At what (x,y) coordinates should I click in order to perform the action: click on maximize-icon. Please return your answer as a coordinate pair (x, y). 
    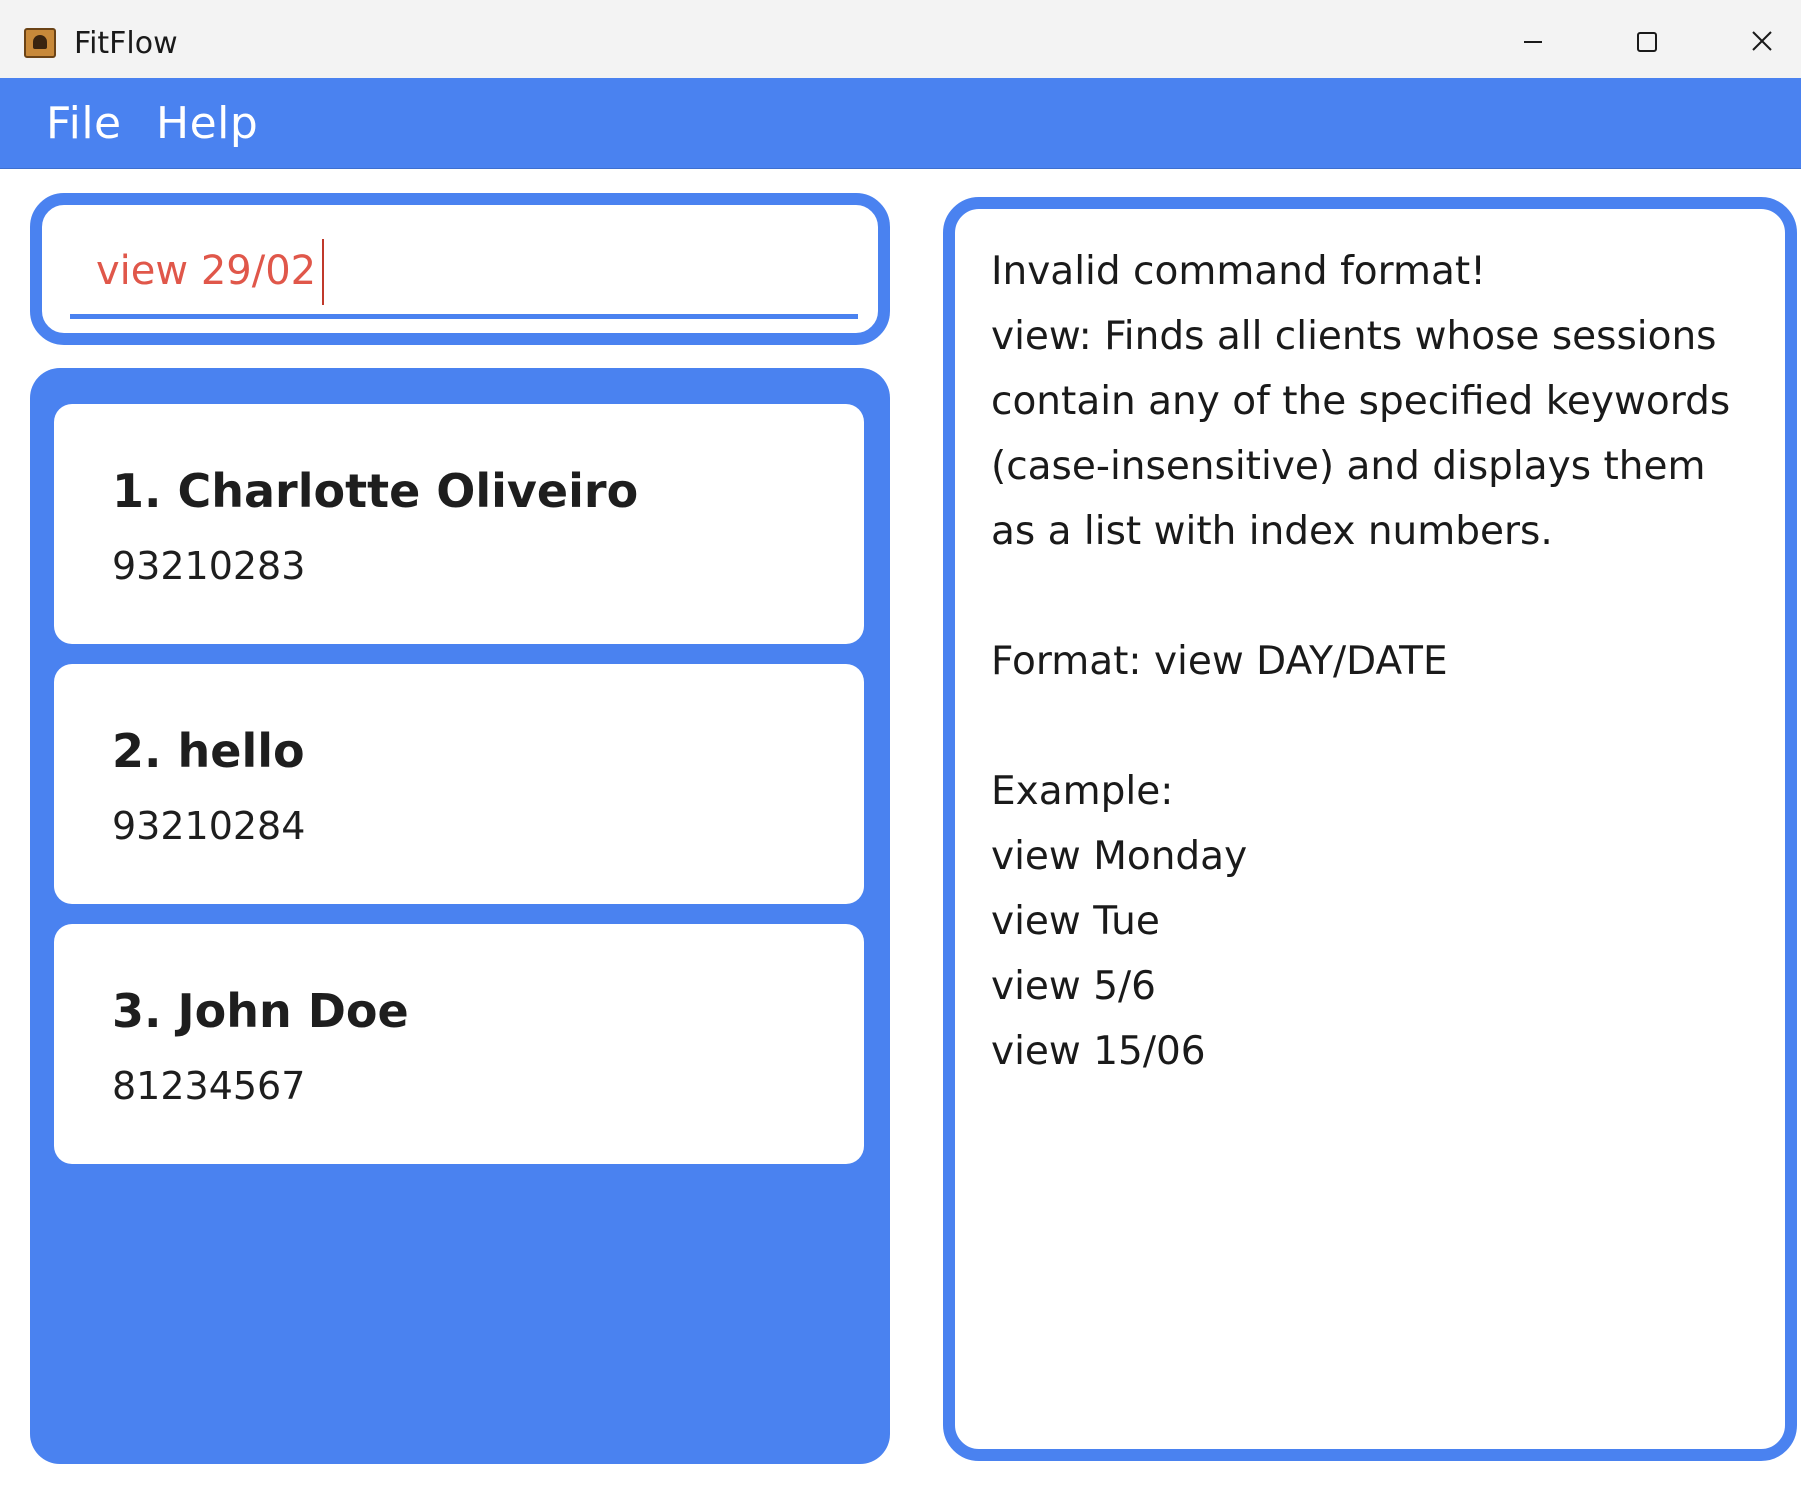
    Looking at the image, I should click on (1647, 42).